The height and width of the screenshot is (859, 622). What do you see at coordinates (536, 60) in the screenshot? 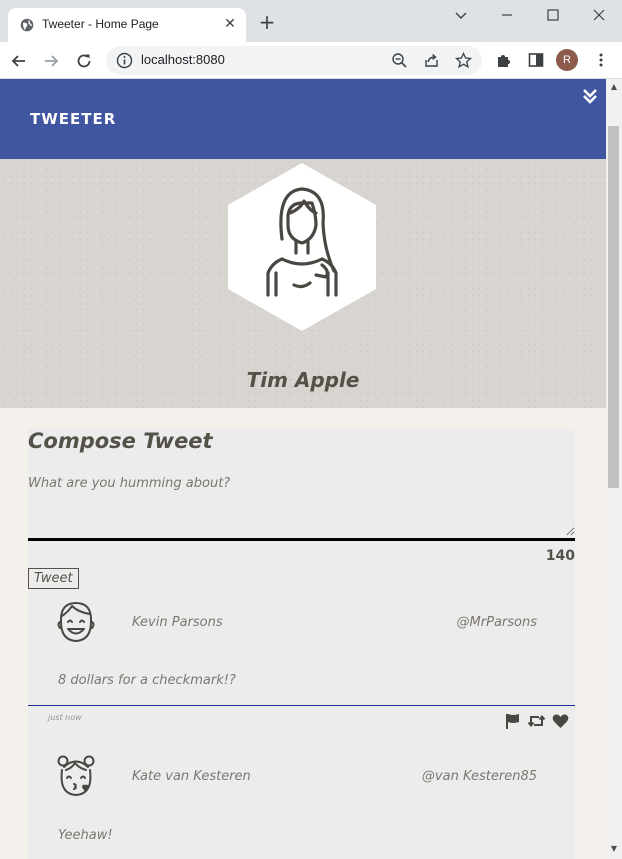
I see `side-panel-icon` at bounding box center [536, 60].